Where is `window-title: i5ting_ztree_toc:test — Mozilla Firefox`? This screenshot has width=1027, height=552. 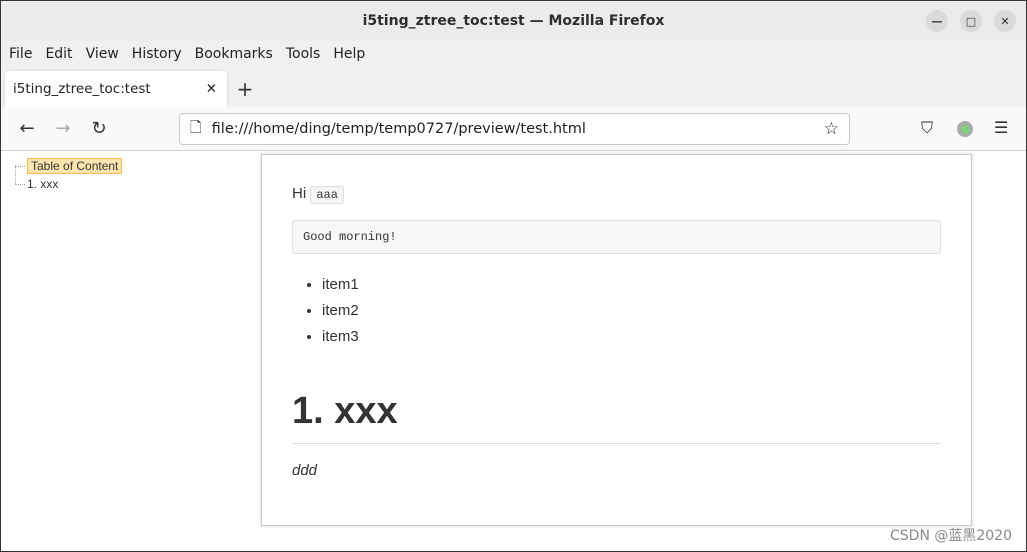
window-title: i5ting_ztree_toc:test — Mozilla Firefox is located at coordinates (513, 21).